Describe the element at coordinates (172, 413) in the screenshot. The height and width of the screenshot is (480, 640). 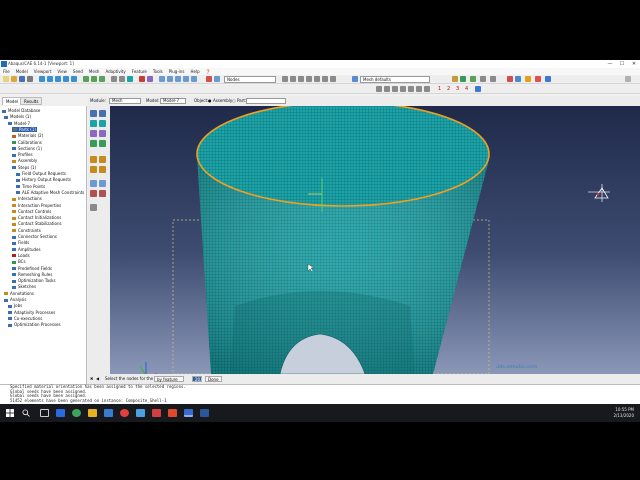
I see `powerpoint-icon` at that location.